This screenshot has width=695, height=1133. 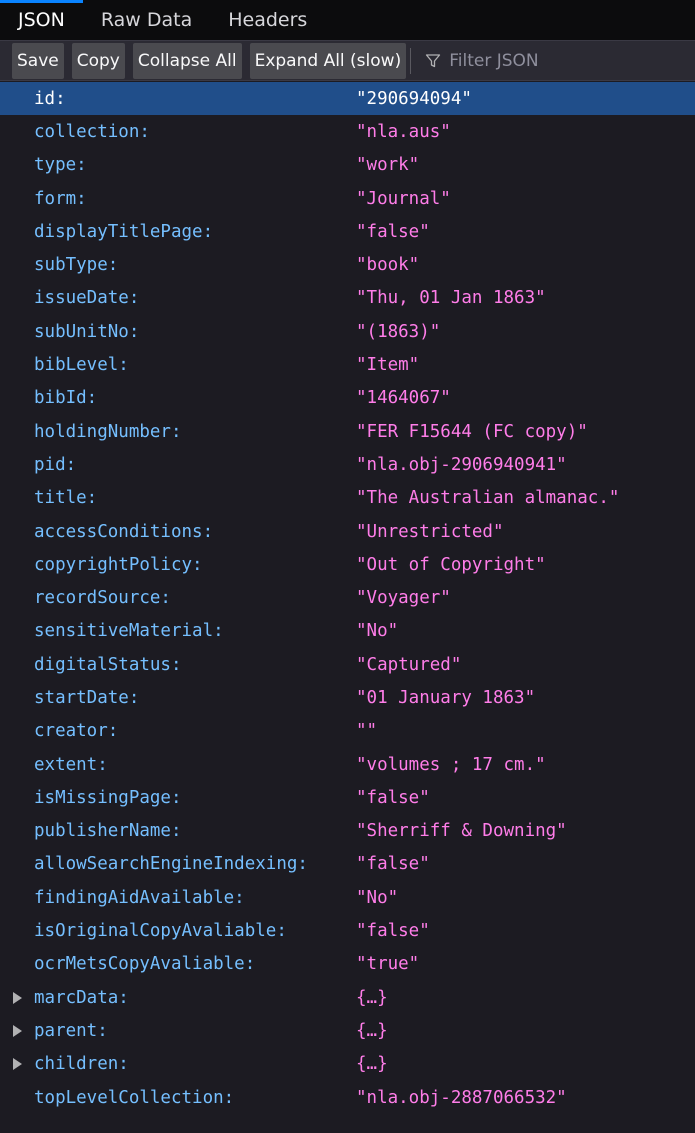 What do you see at coordinates (347, 231) in the screenshot?
I see `json-row: displayTitlePage: "false"` at bounding box center [347, 231].